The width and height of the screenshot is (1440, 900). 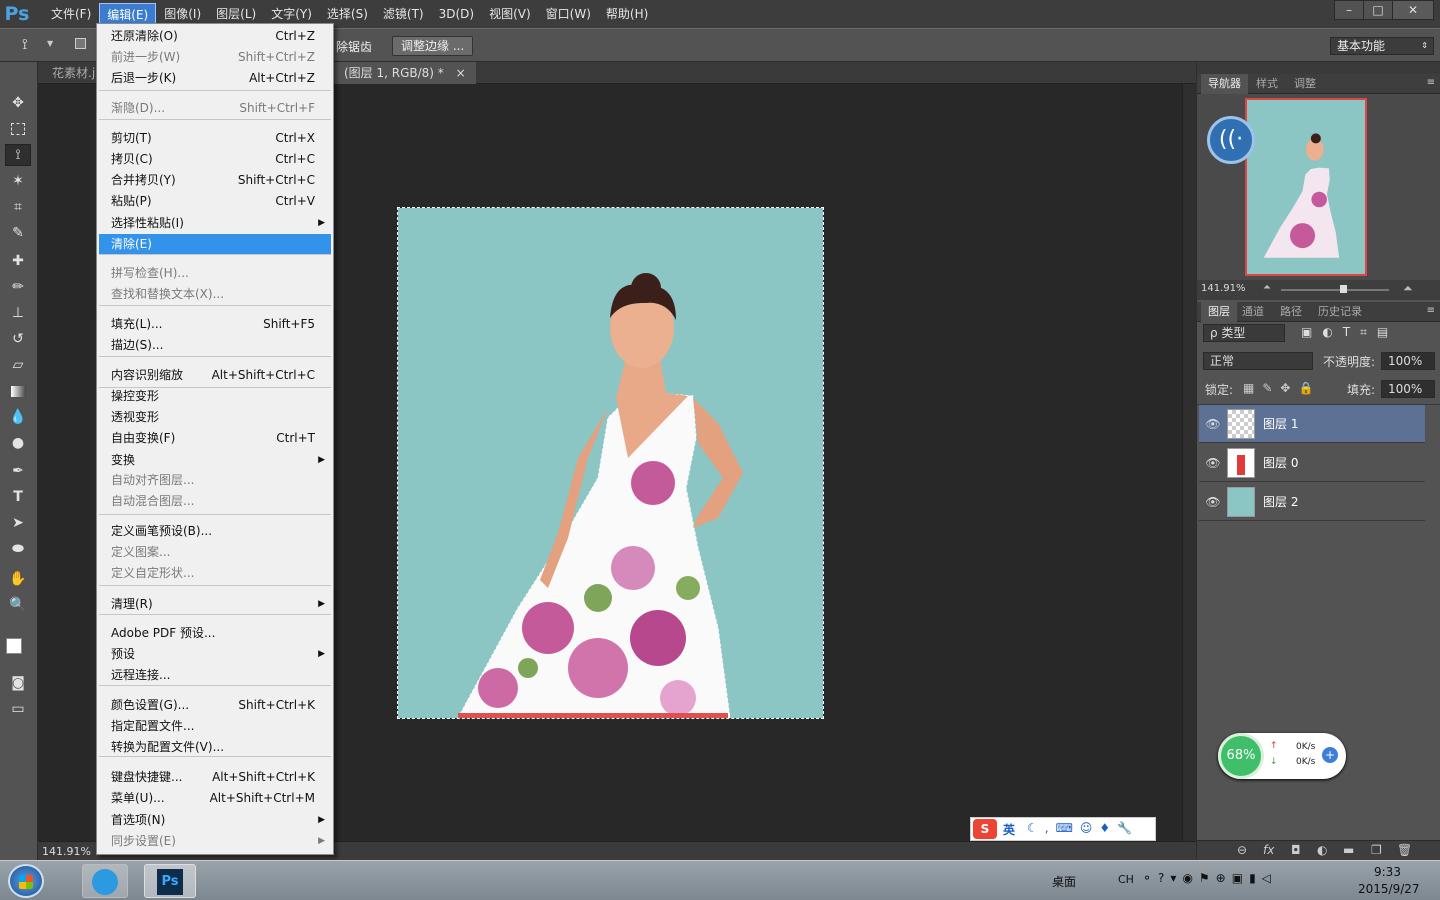 What do you see at coordinates (1083, 828) in the screenshot?
I see `ime-tool-icons: ☾,⌨☺♦🔧` at bounding box center [1083, 828].